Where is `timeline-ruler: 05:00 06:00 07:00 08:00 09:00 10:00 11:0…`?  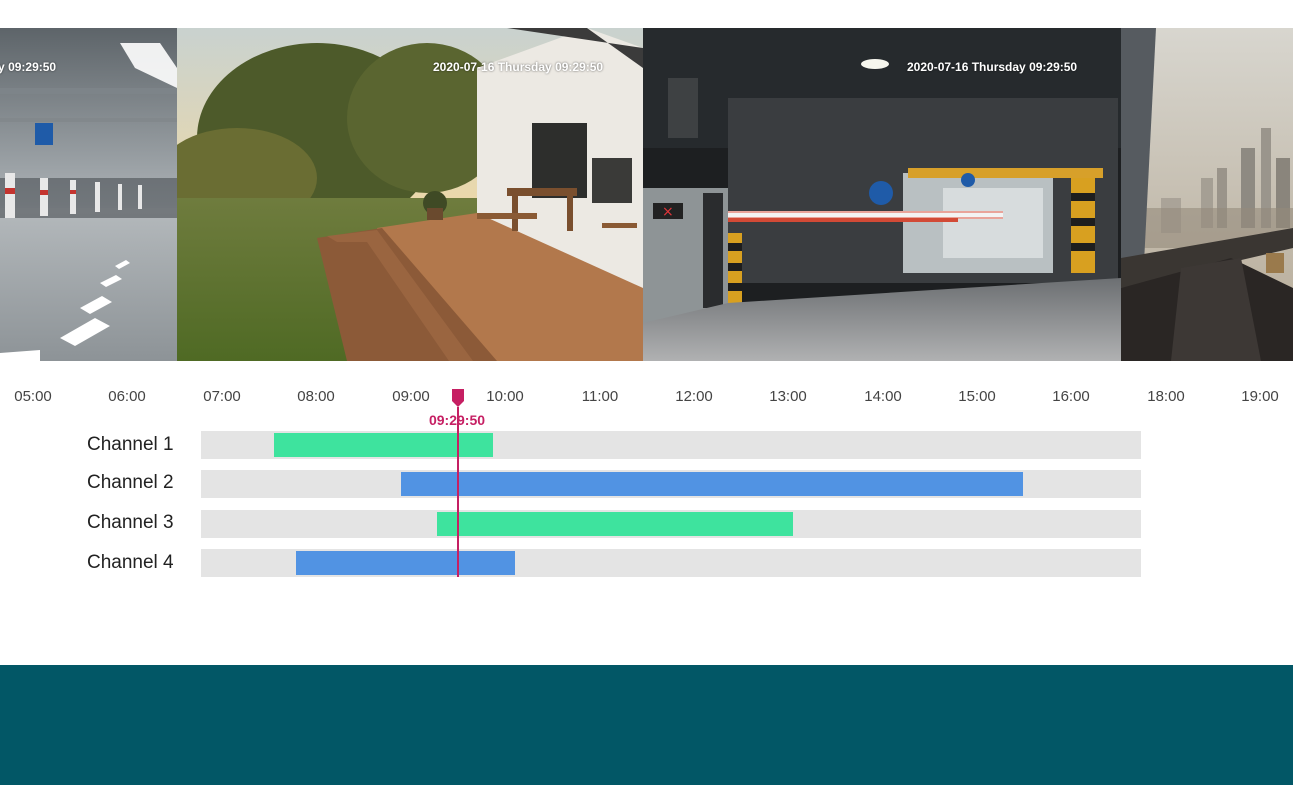
timeline-ruler: 05:00 06:00 07:00 08:00 09:00 10:00 11:0… is located at coordinates (646, 398).